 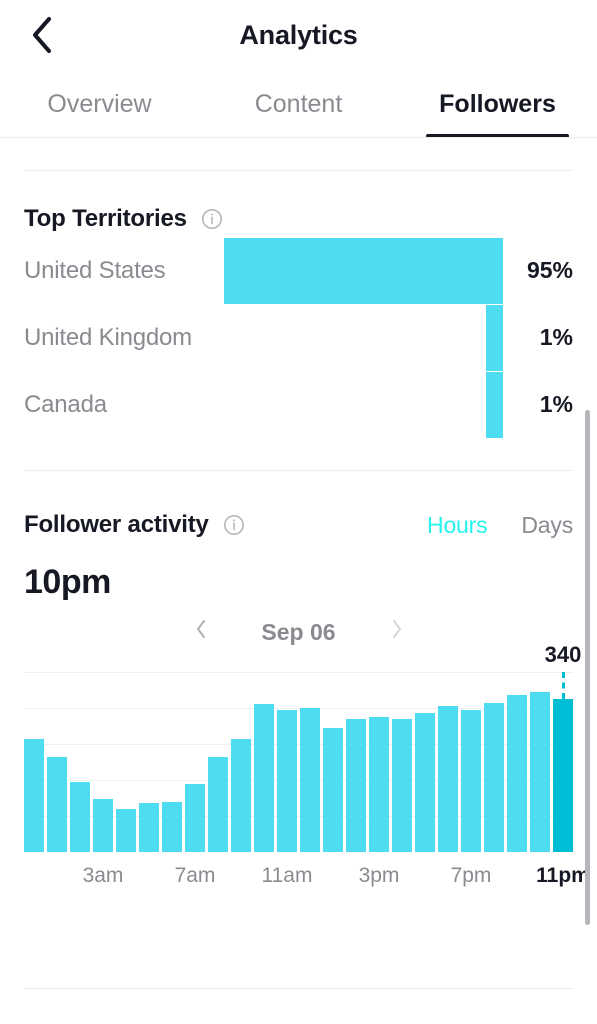 I want to click on divider-bottom, so click(x=298, y=988).